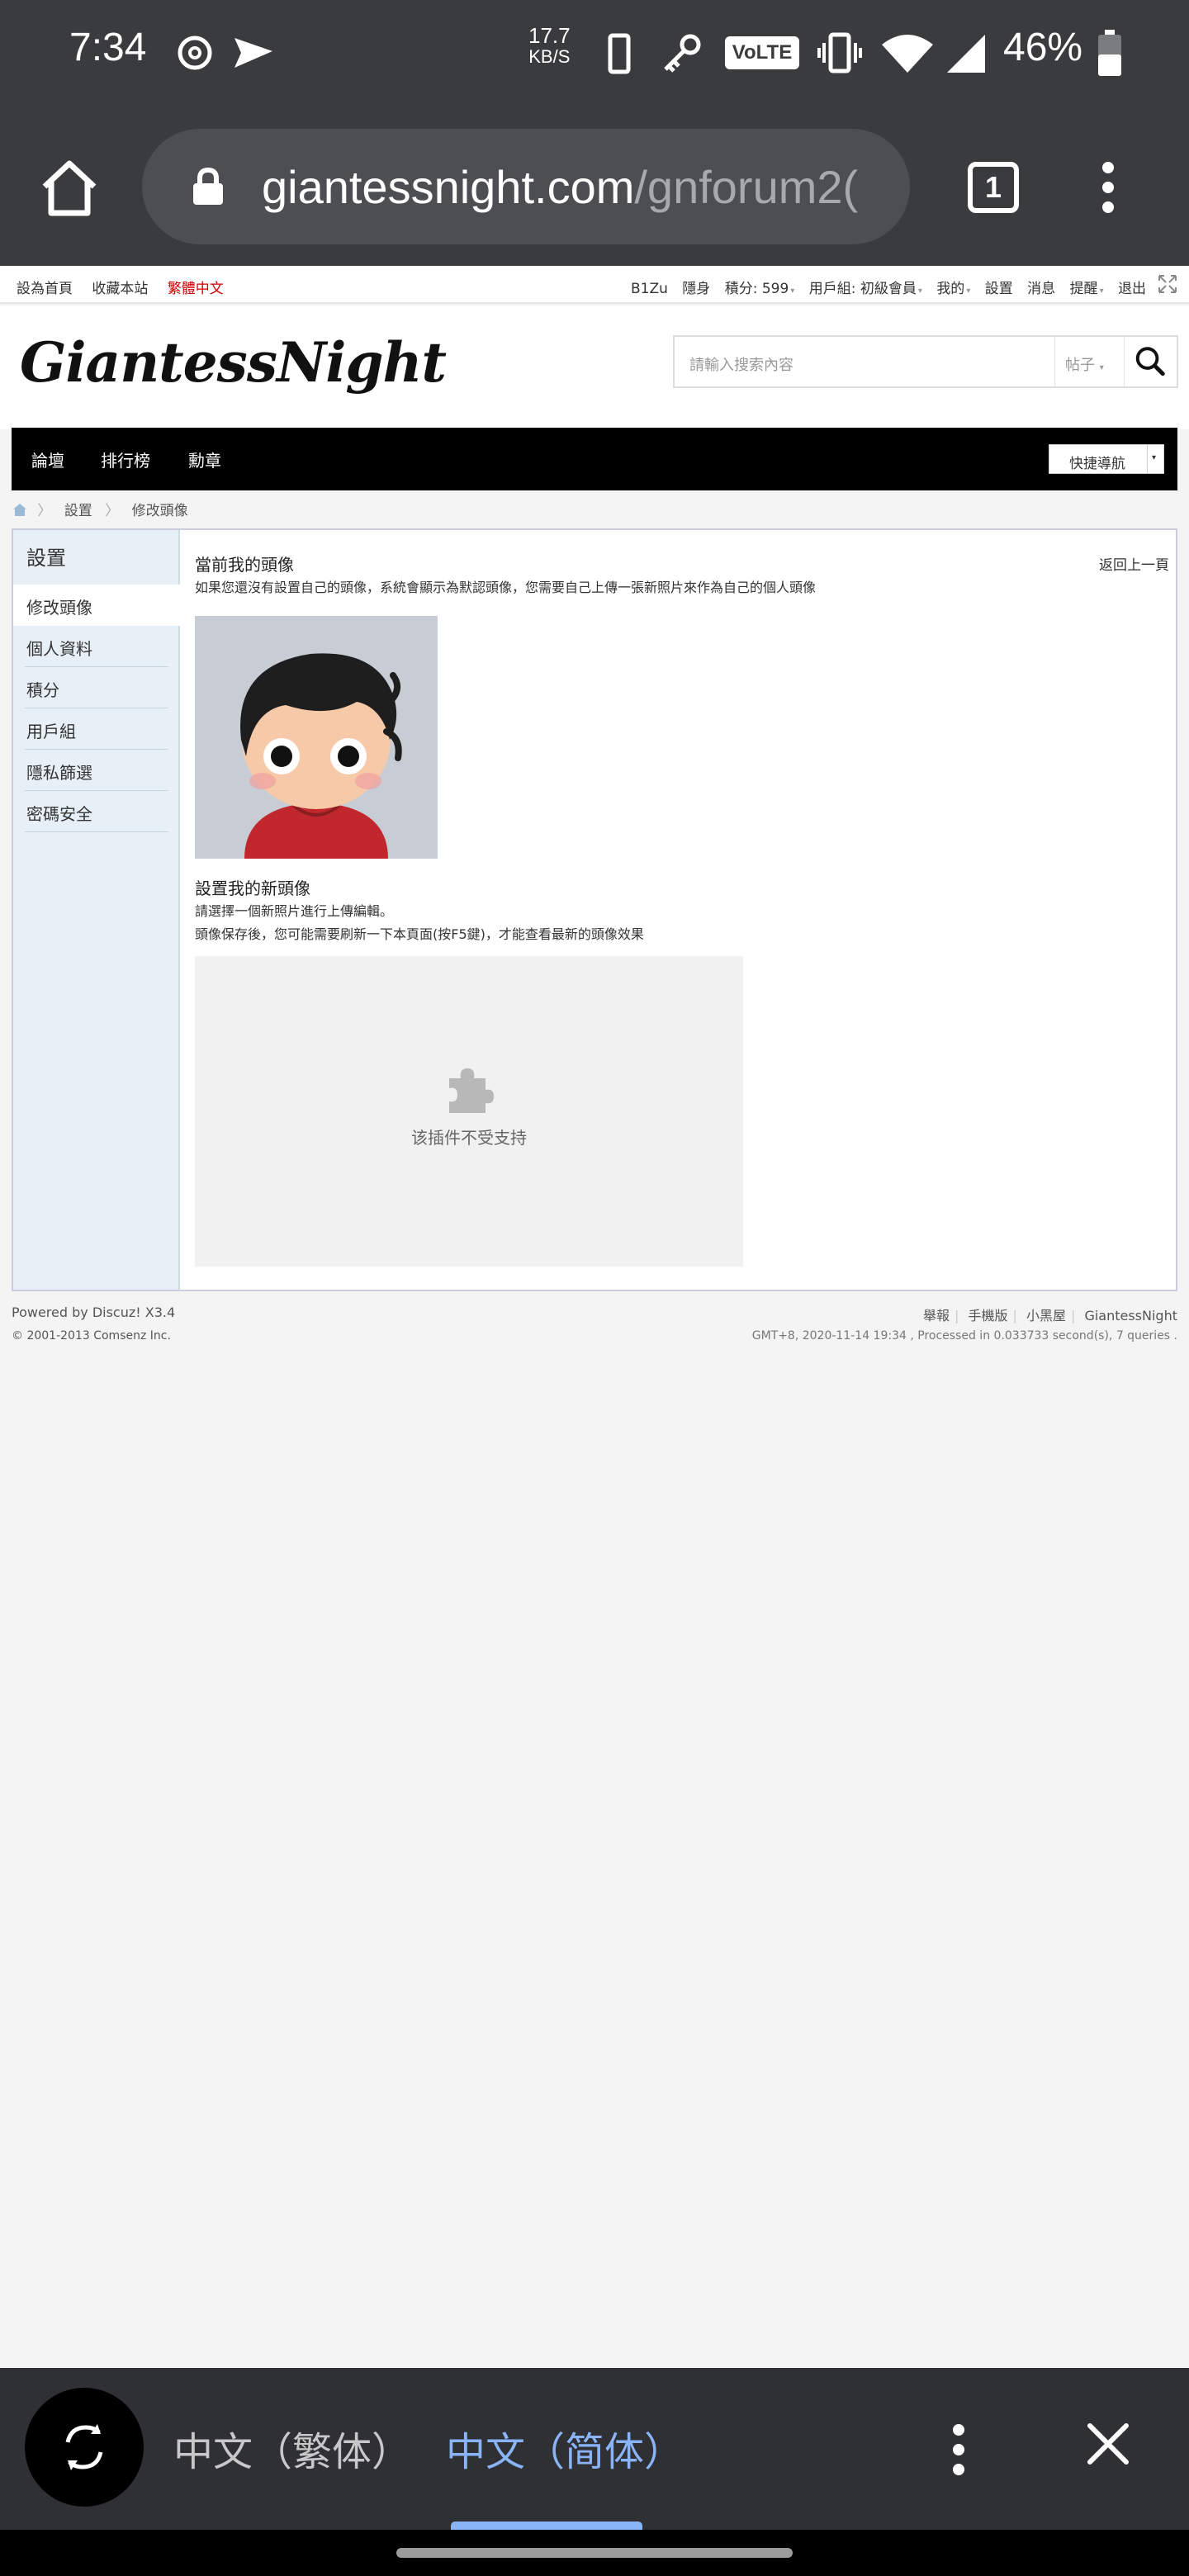 Image resolution: width=1189 pixels, height=2576 pixels. Describe the element at coordinates (762, 52) in the screenshot. I see `volte-badge: VoLTE` at that location.